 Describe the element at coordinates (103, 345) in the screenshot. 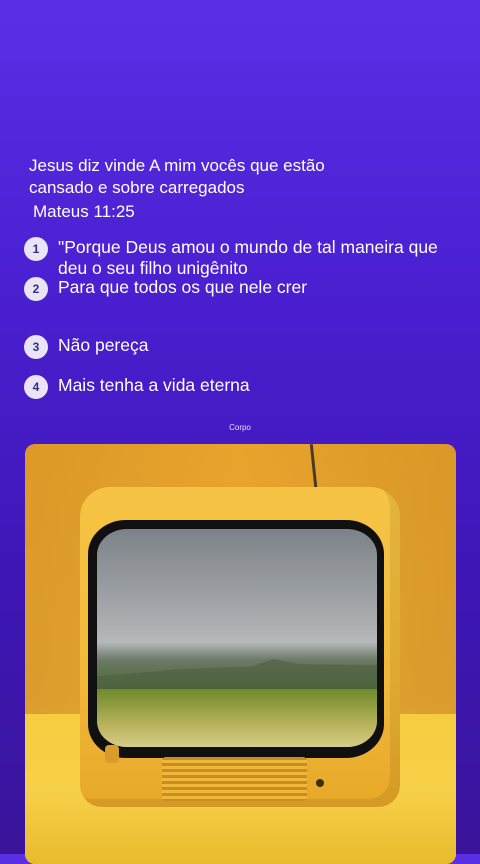

I see `step-text: Não pereça` at that location.